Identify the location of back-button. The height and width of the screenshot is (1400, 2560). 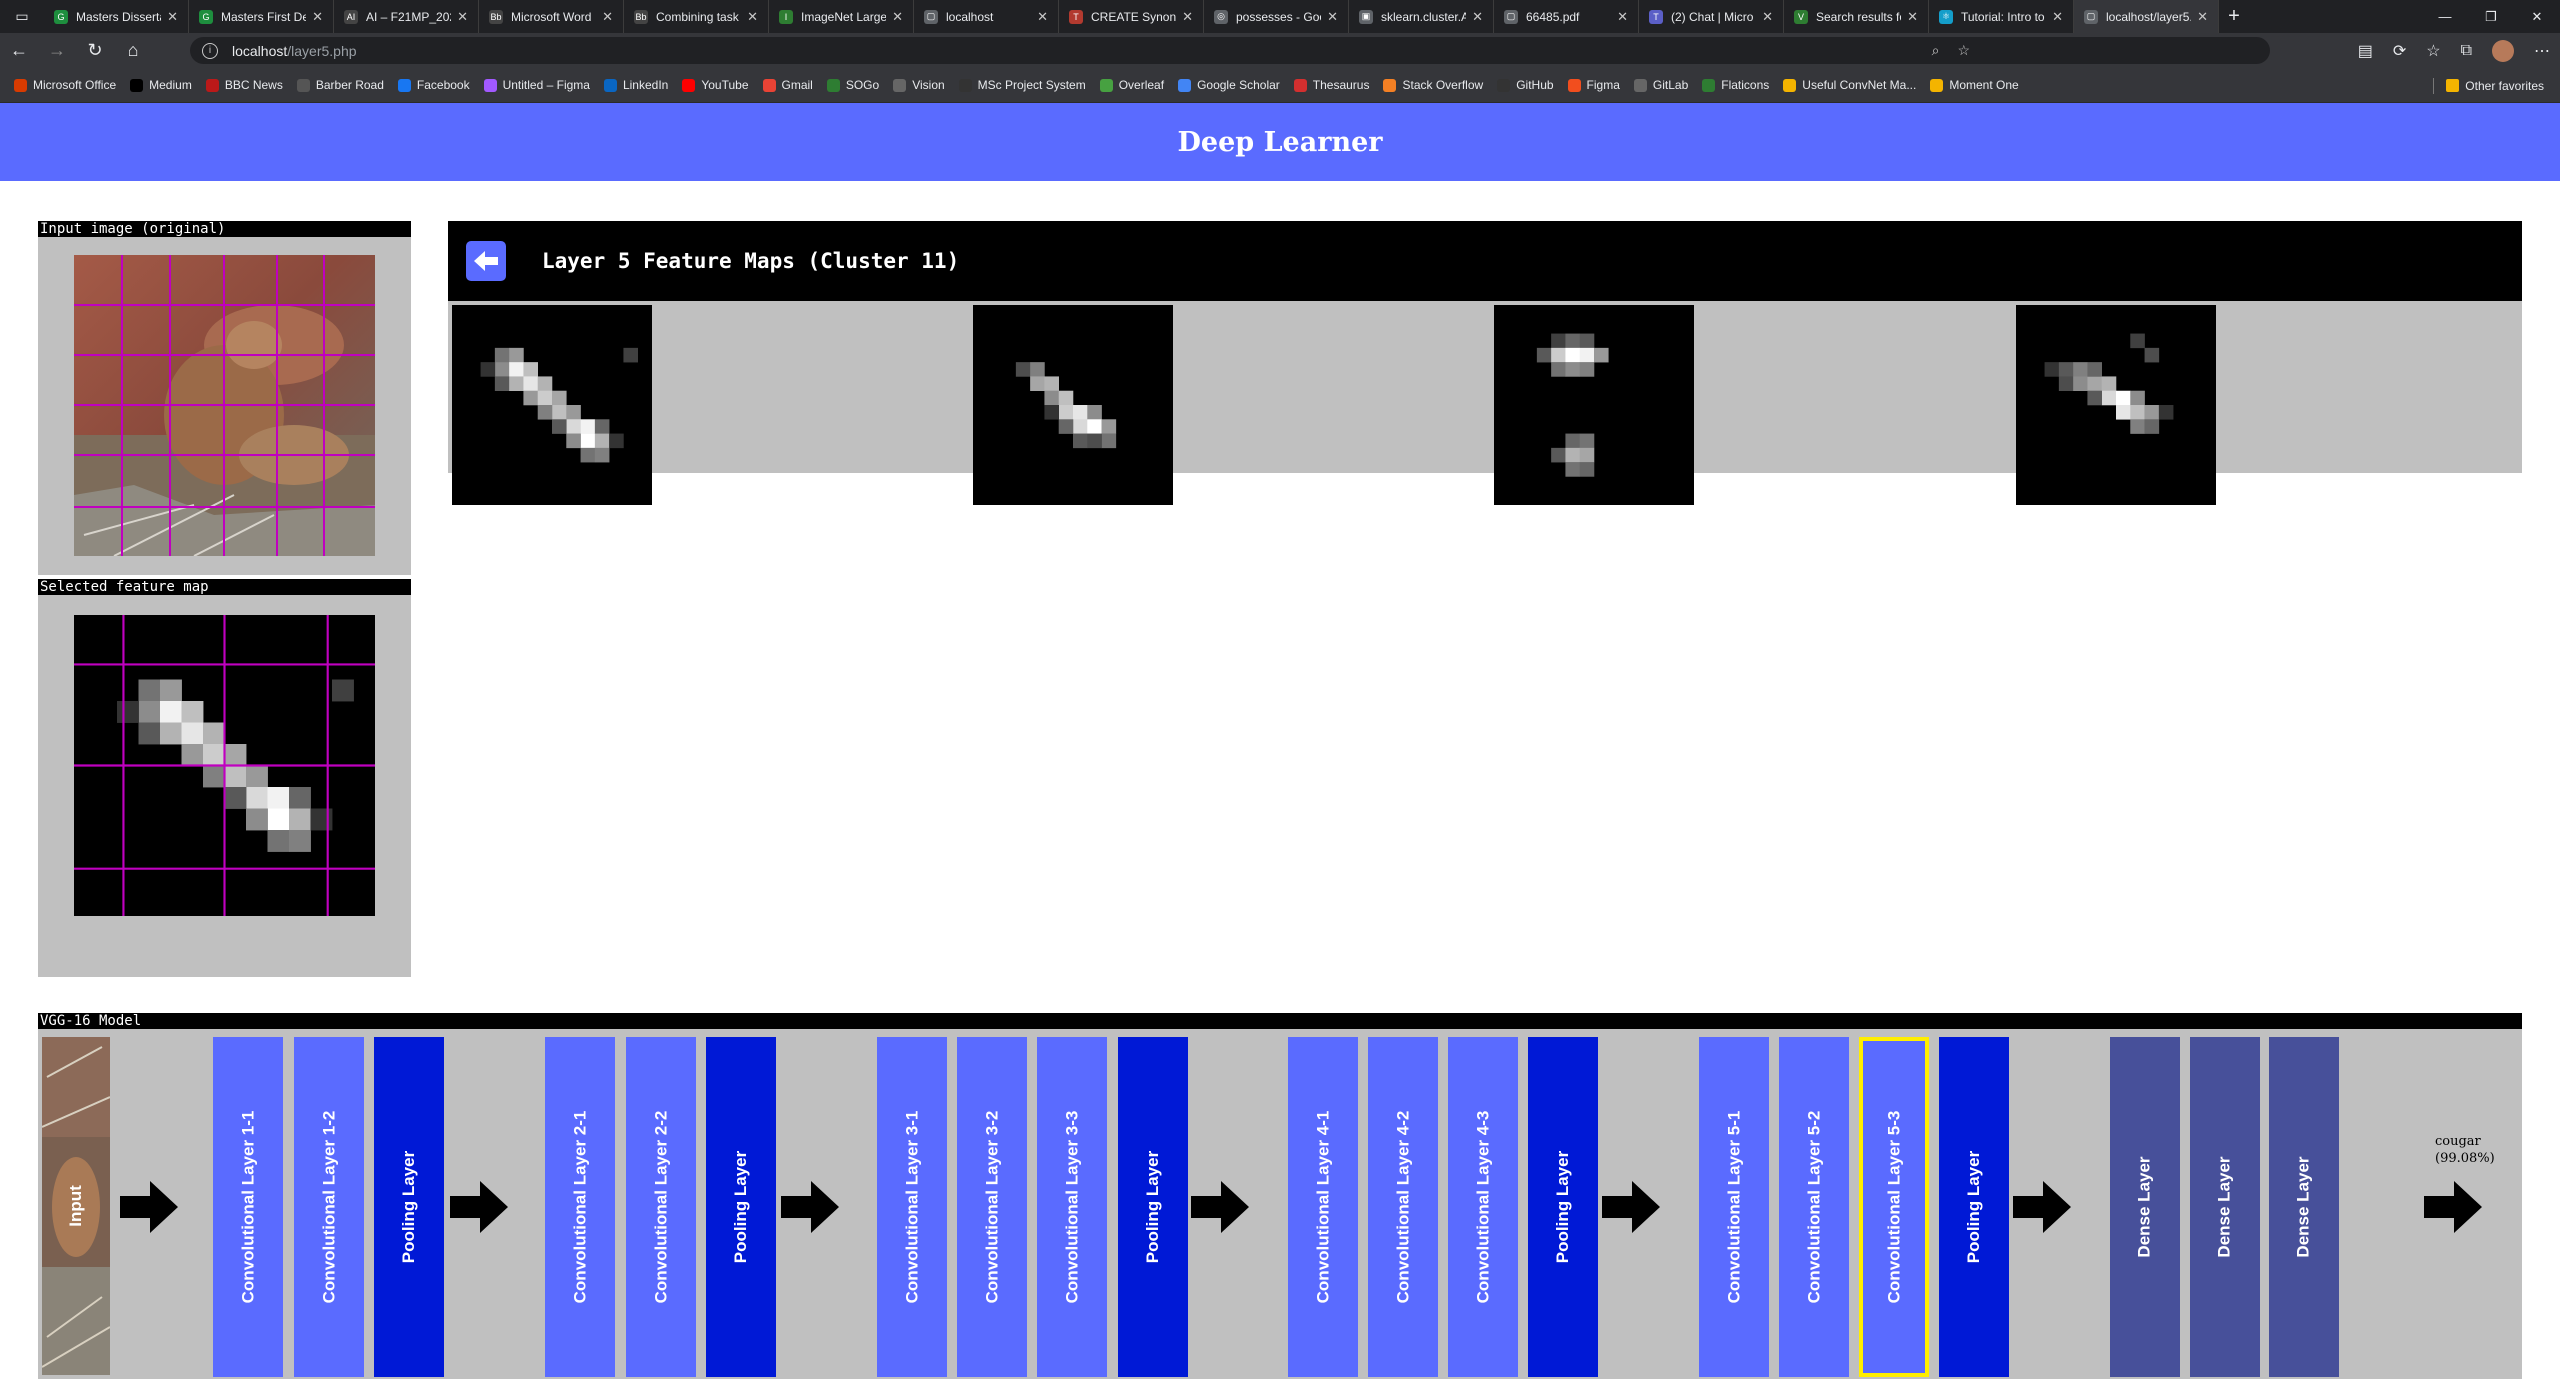
(486, 261).